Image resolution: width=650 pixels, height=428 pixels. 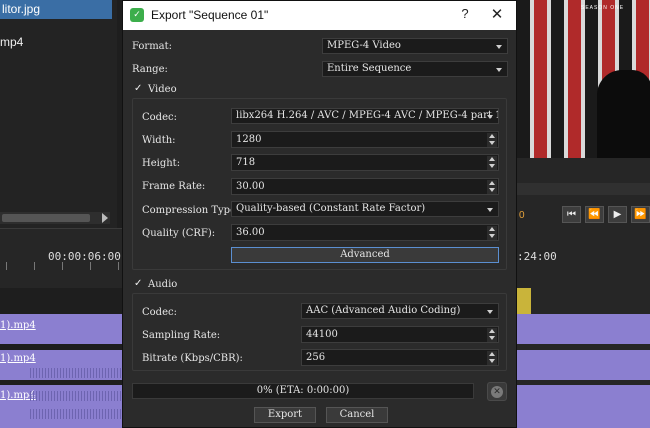 What do you see at coordinates (465, 15) in the screenshot?
I see `help-button: ?` at bounding box center [465, 15].